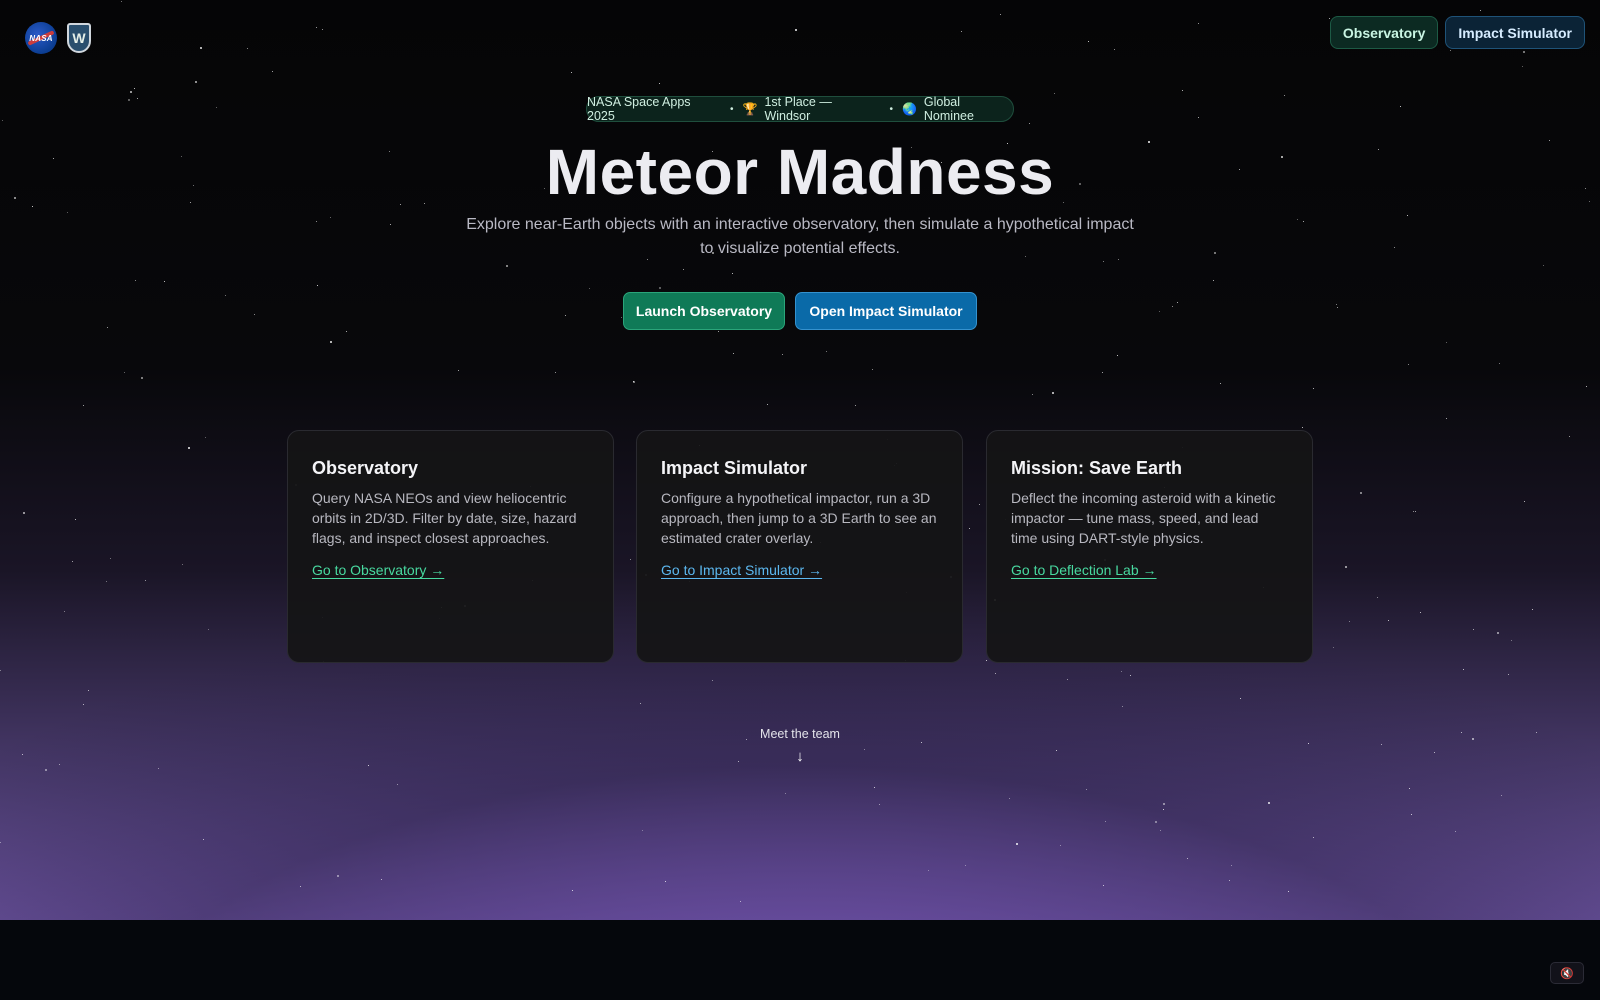  I want to click on go-to-deflection-lab-link: Go to Deflection Lab →, so click(1084, 570).